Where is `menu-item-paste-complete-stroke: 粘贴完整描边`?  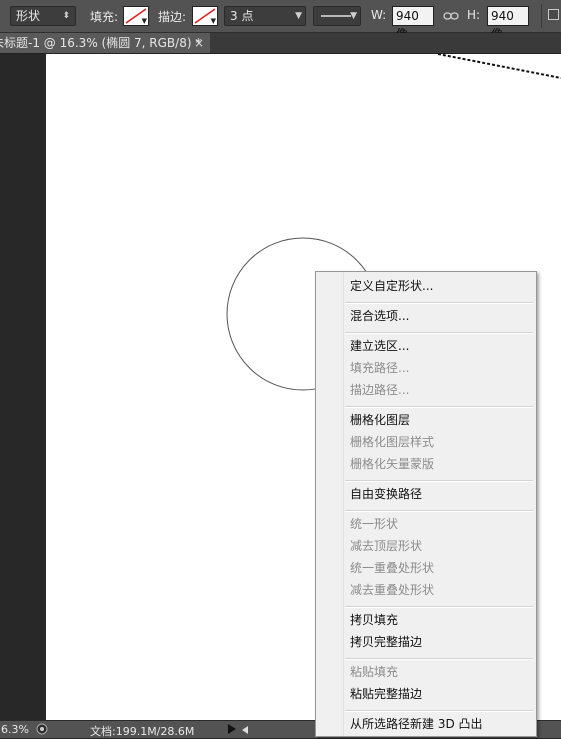
menu-item-paste-complete-stroke: 粘贴完整描边 is located at coordinates (386, 694).